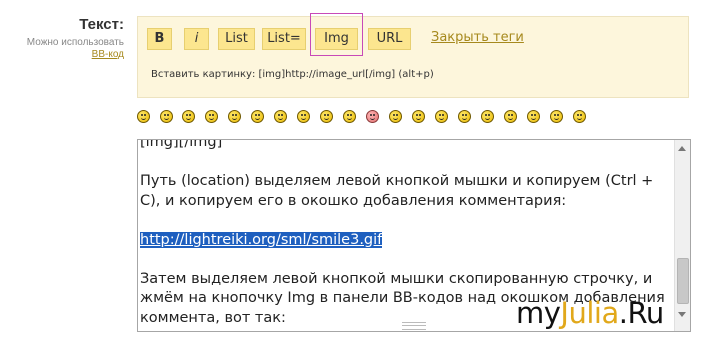 This screenshot has height=340, width=706. I want to click on watermark-part-2: Julia, so click(589, 313).